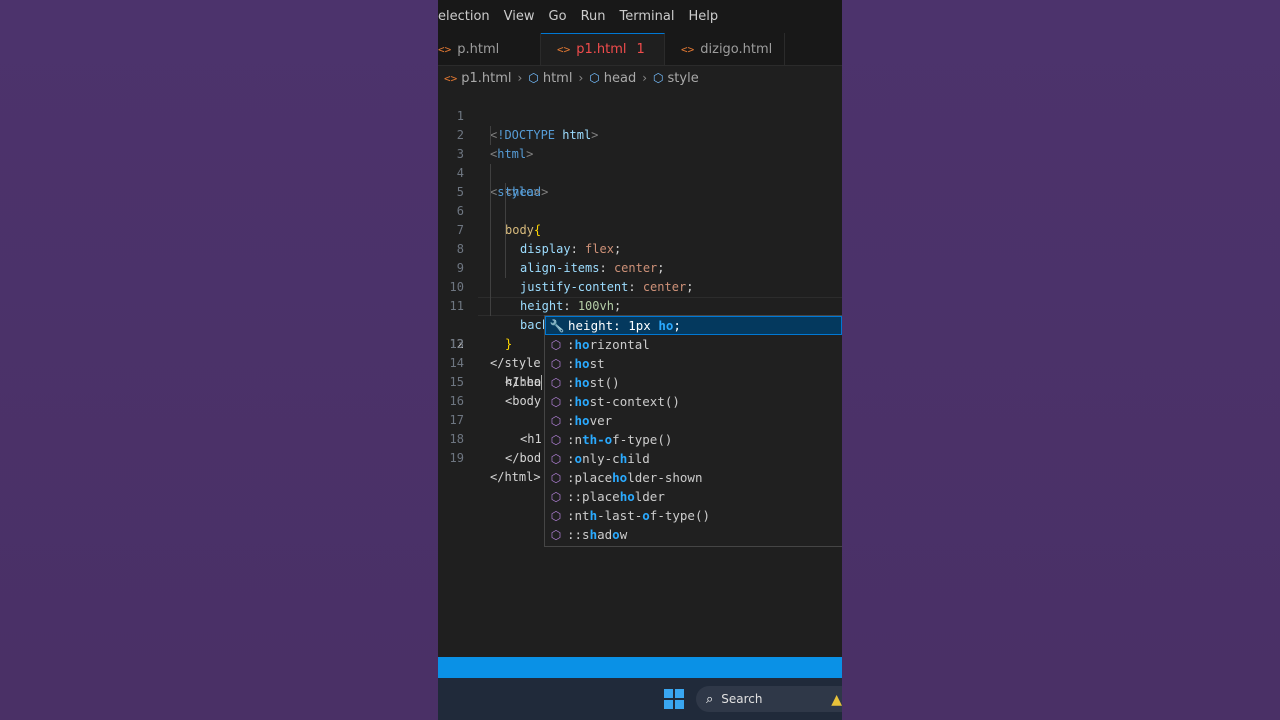  What do you see at coordinates (640, 115) in the screenshot?
I see `code-line: 1 <!DOCTYPE html>` at bounding box center [640, 115].